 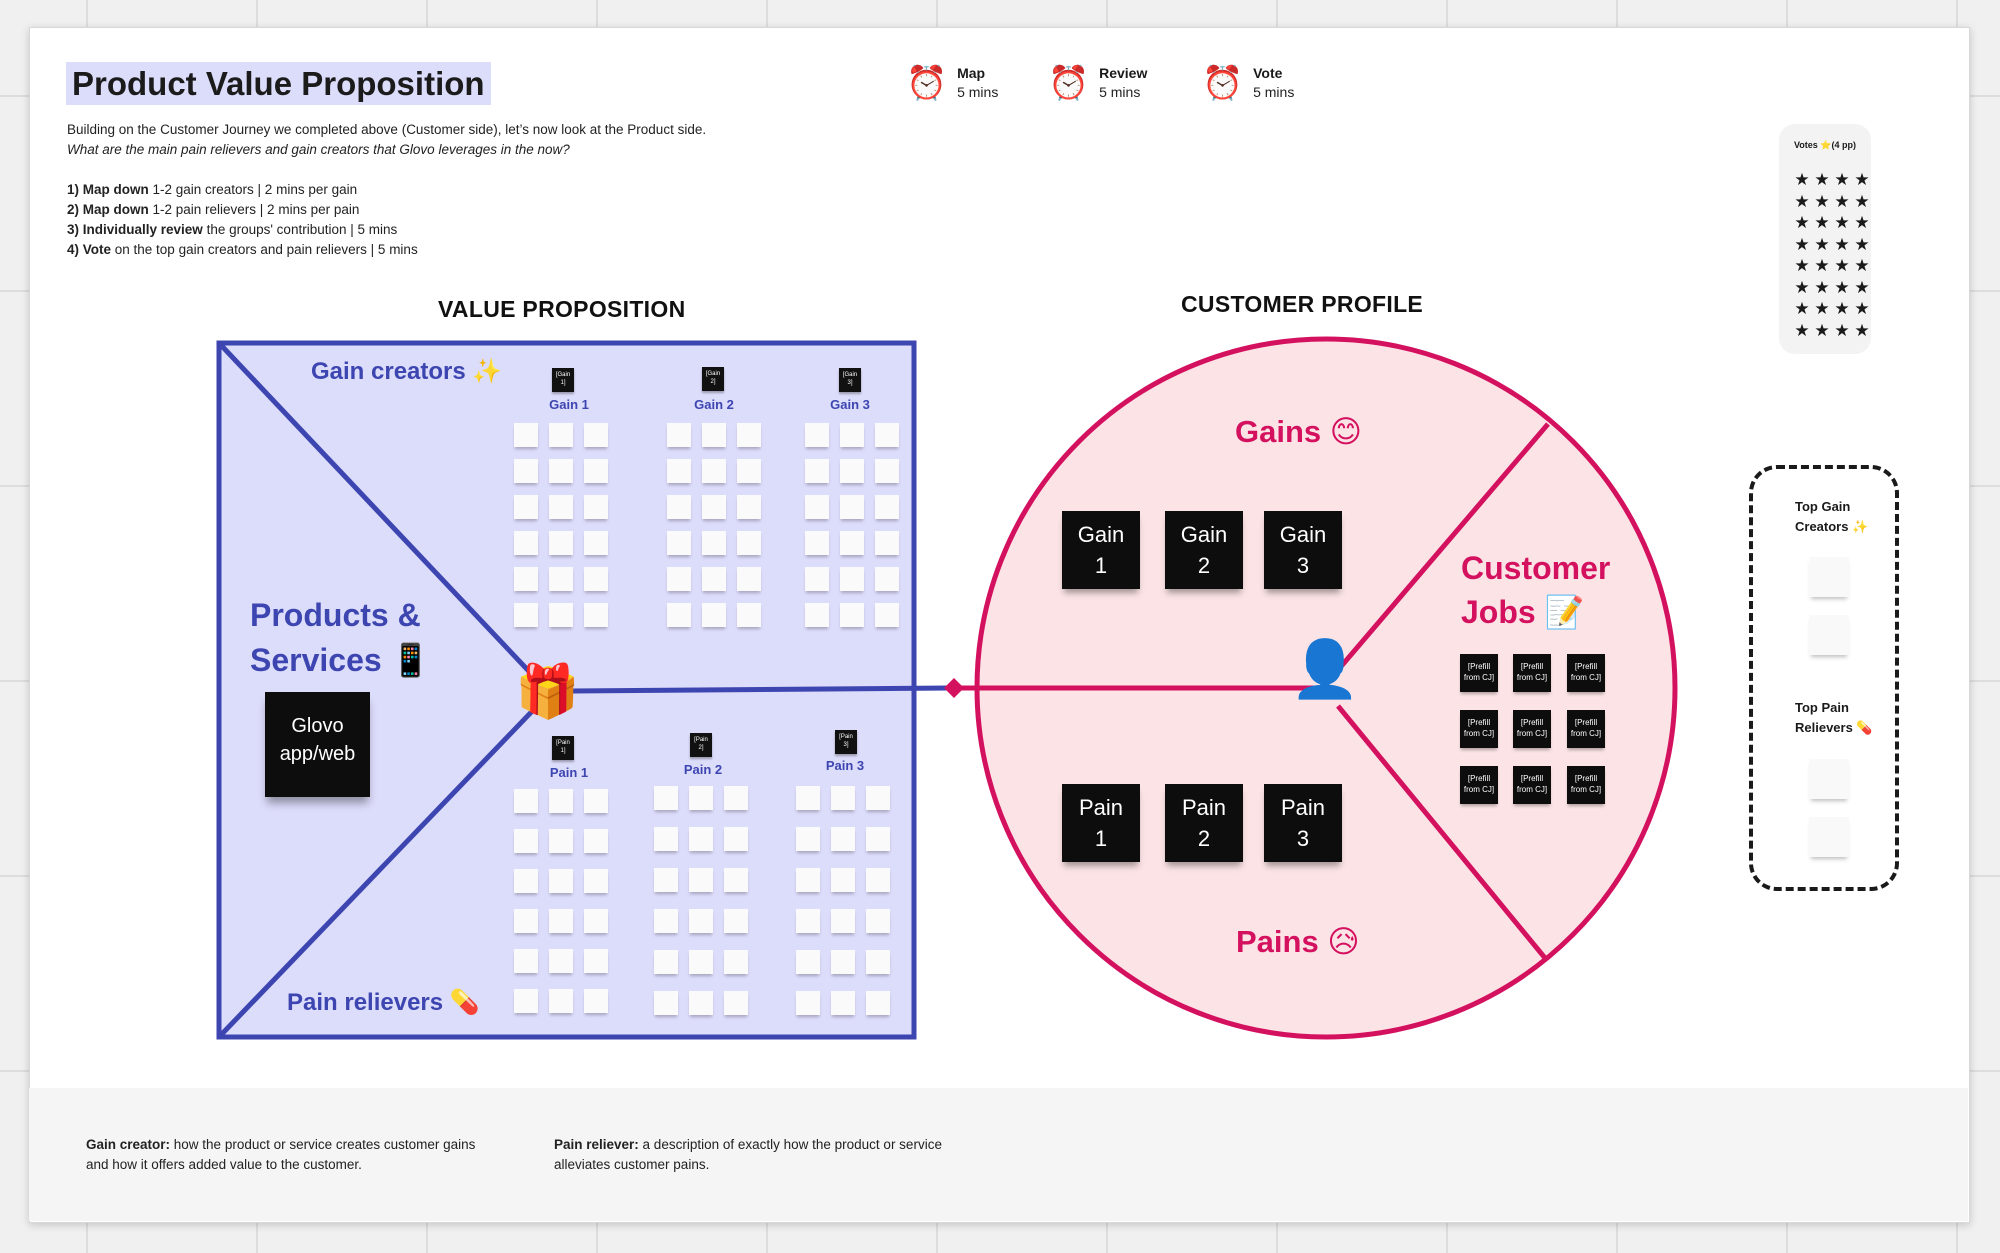 What do you see at coordinates (850, 380) in the screenshot?
I see `gain-tag: [Gain 3]` at bounding box center [850, 380].